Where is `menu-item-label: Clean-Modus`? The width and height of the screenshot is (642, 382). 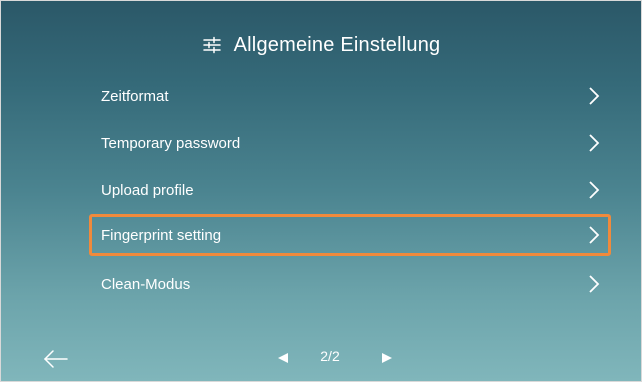
menu-item-label: Clean-Modus is located at coordinates (146, 284).